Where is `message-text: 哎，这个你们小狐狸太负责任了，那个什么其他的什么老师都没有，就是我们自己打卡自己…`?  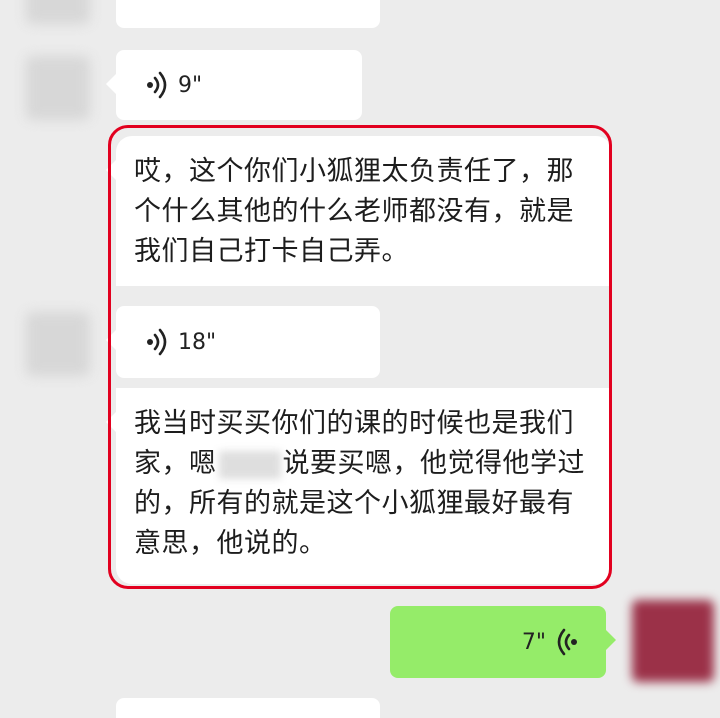
message-text: 哎，这个你们小狐狸太负责任了，那个什么其他的什么老师都没有，就是我们自己打卡自己… is located at coordinates (354, 211).